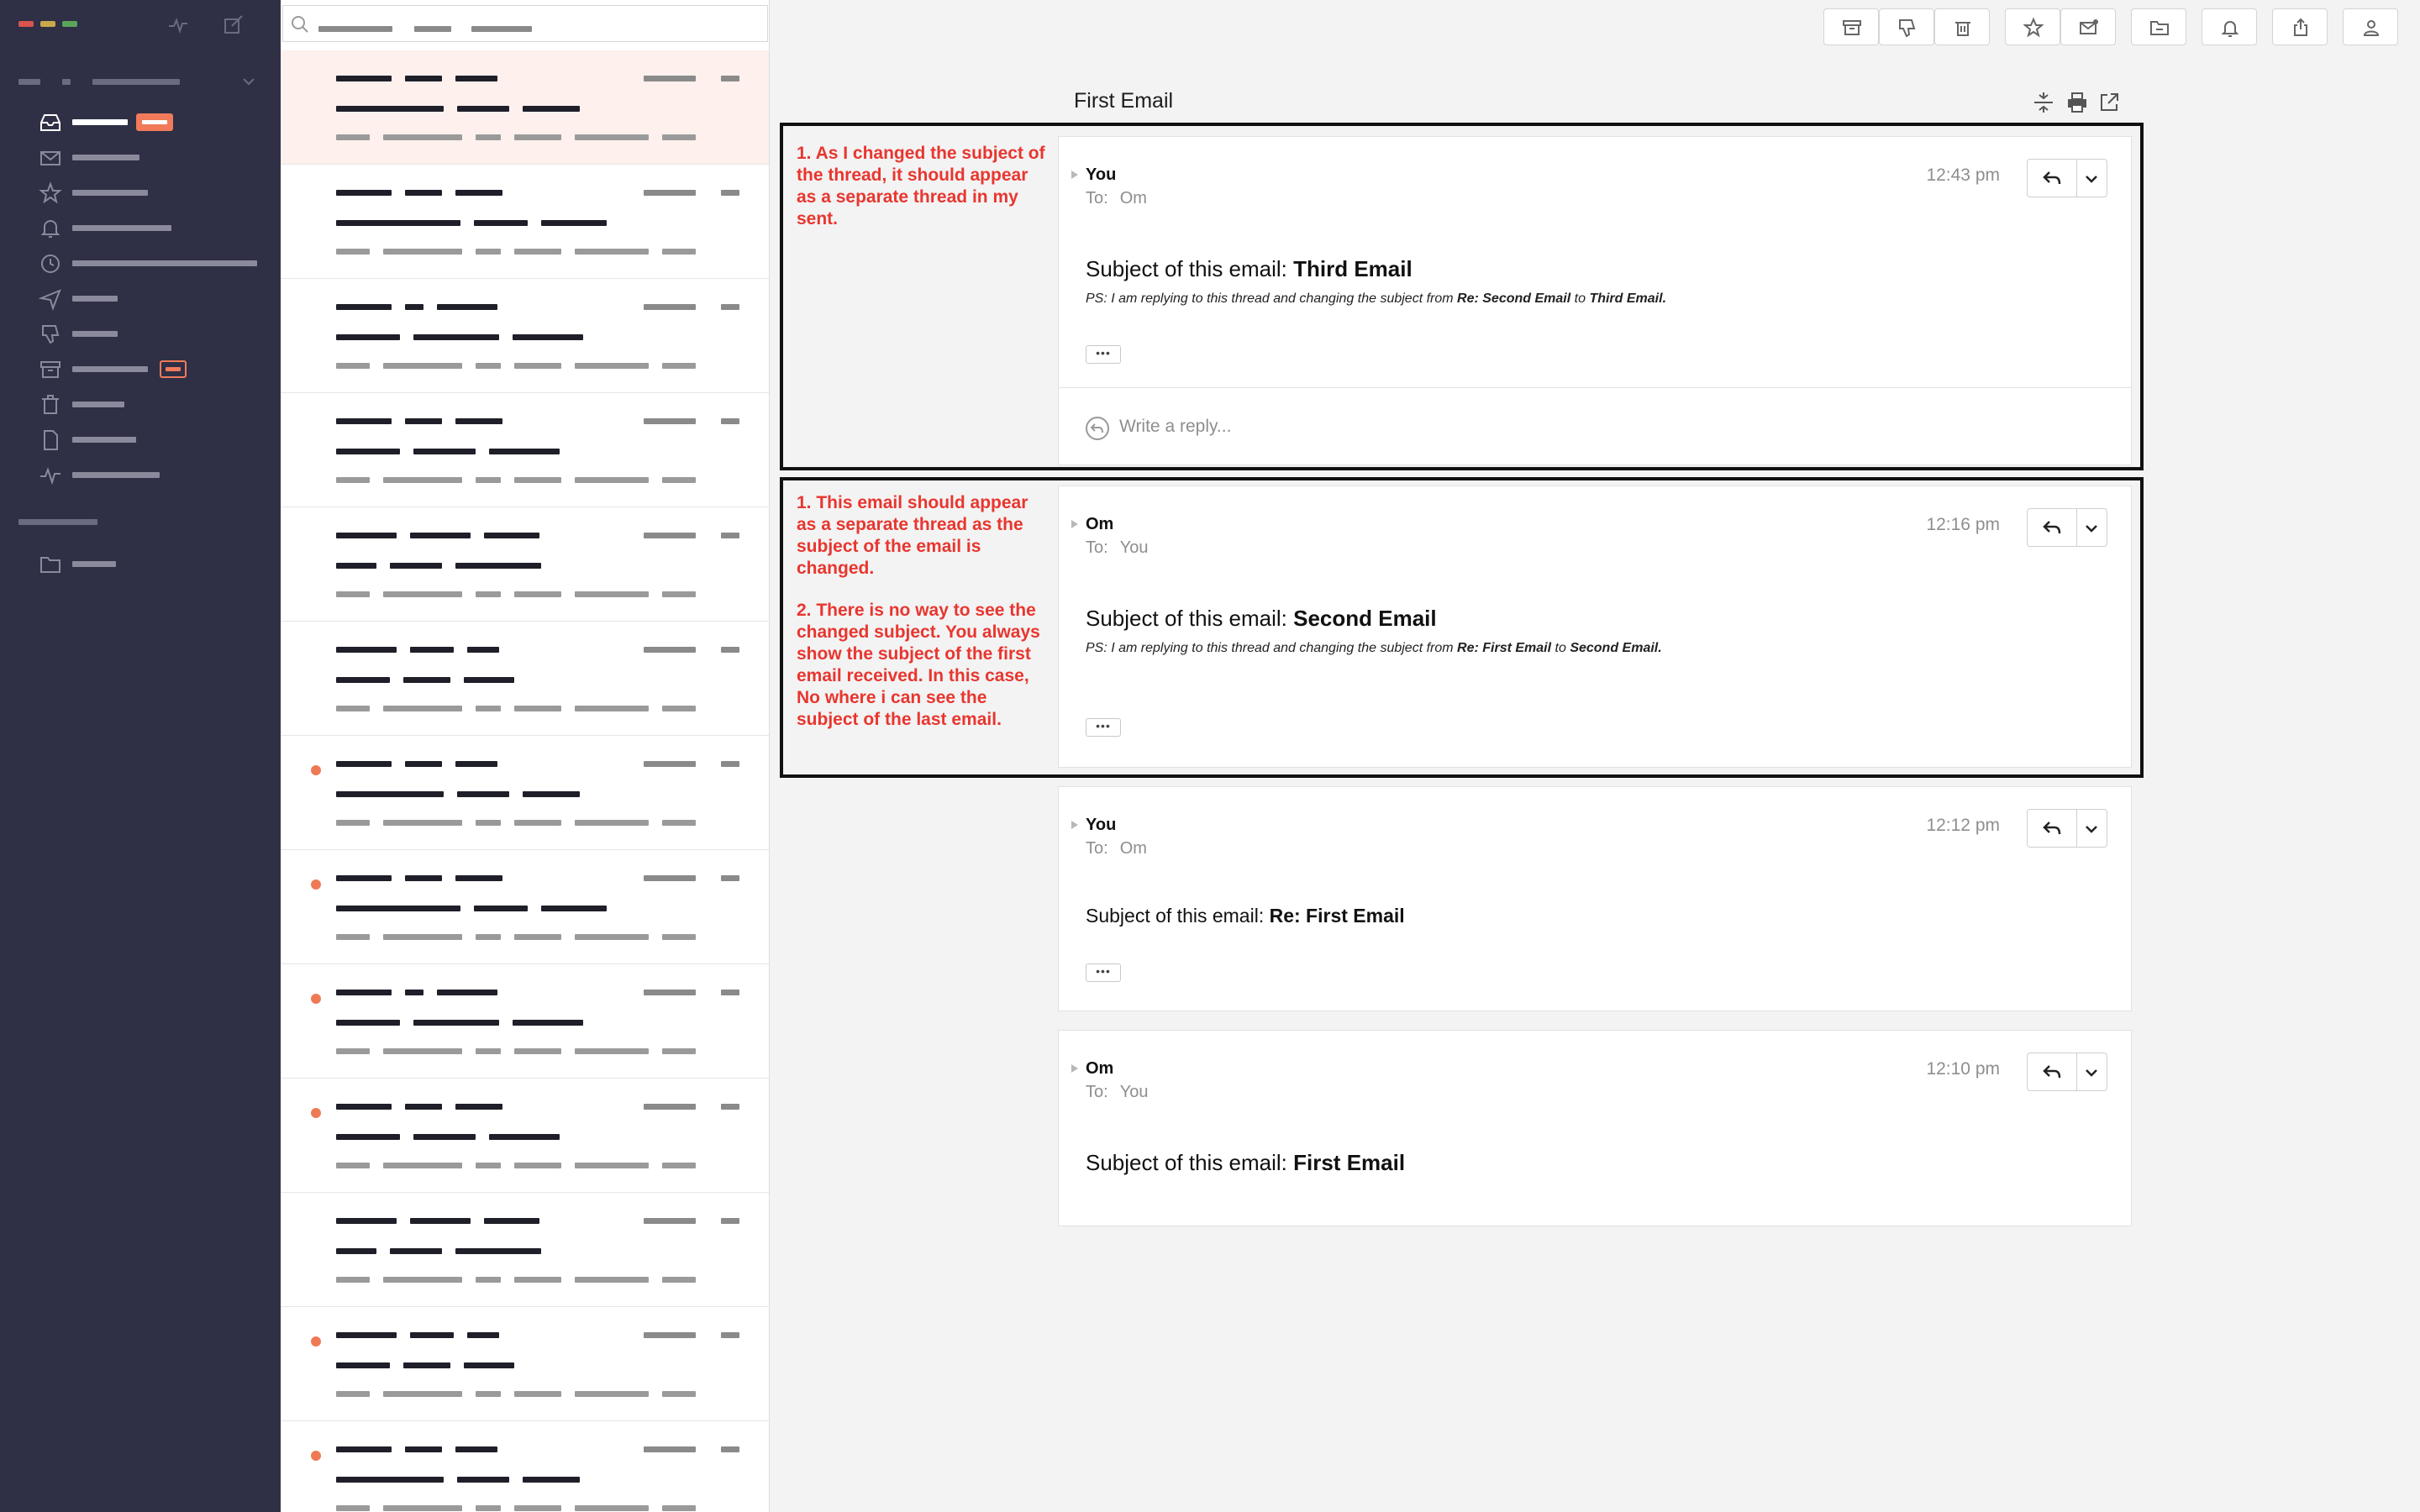 The width and height of the screenshot is (2420, 1512). I want to click on remind-button, so click(2229, 26).